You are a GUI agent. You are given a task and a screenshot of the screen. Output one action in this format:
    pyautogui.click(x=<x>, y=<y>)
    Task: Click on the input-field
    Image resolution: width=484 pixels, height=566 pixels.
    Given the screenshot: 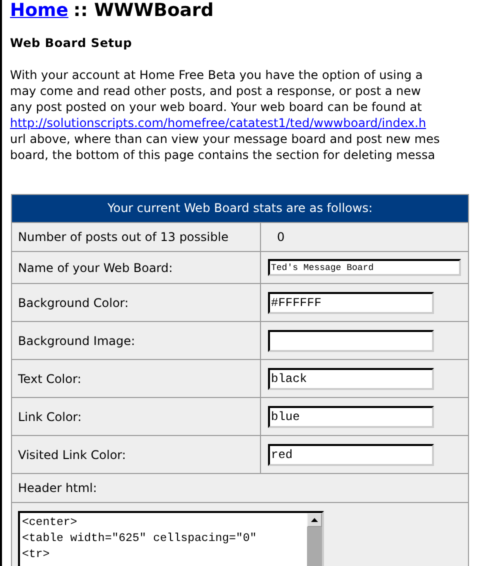 What is the action you would take?
    pyautogui.click(x=351, y=341)
    